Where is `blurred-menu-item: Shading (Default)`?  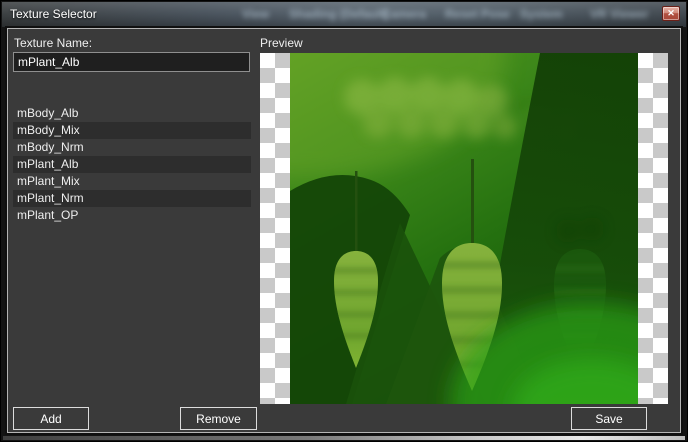
blurred-menu-item: Shading (Default) is located at coordinates (339, 14).